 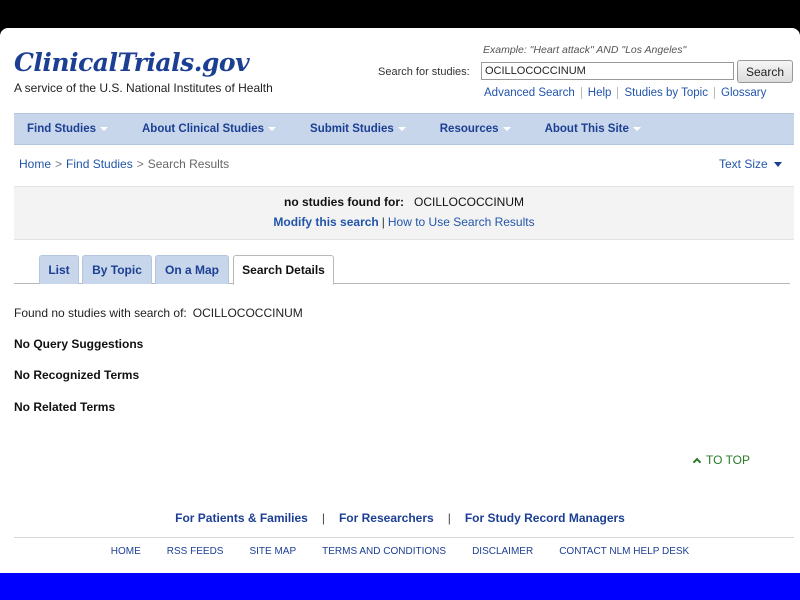 I want to click on breadcrumb-find-studies: Find Studies, so click(x=99, y=164).